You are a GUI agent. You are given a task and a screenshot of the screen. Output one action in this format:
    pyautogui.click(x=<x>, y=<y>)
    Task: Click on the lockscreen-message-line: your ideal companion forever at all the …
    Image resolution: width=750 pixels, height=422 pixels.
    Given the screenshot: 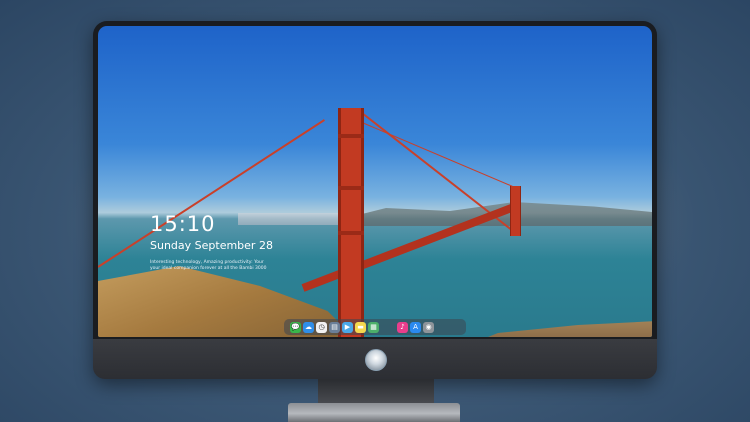 What is the action you would take?
    pyautogui.click(x=208, y=268)
    